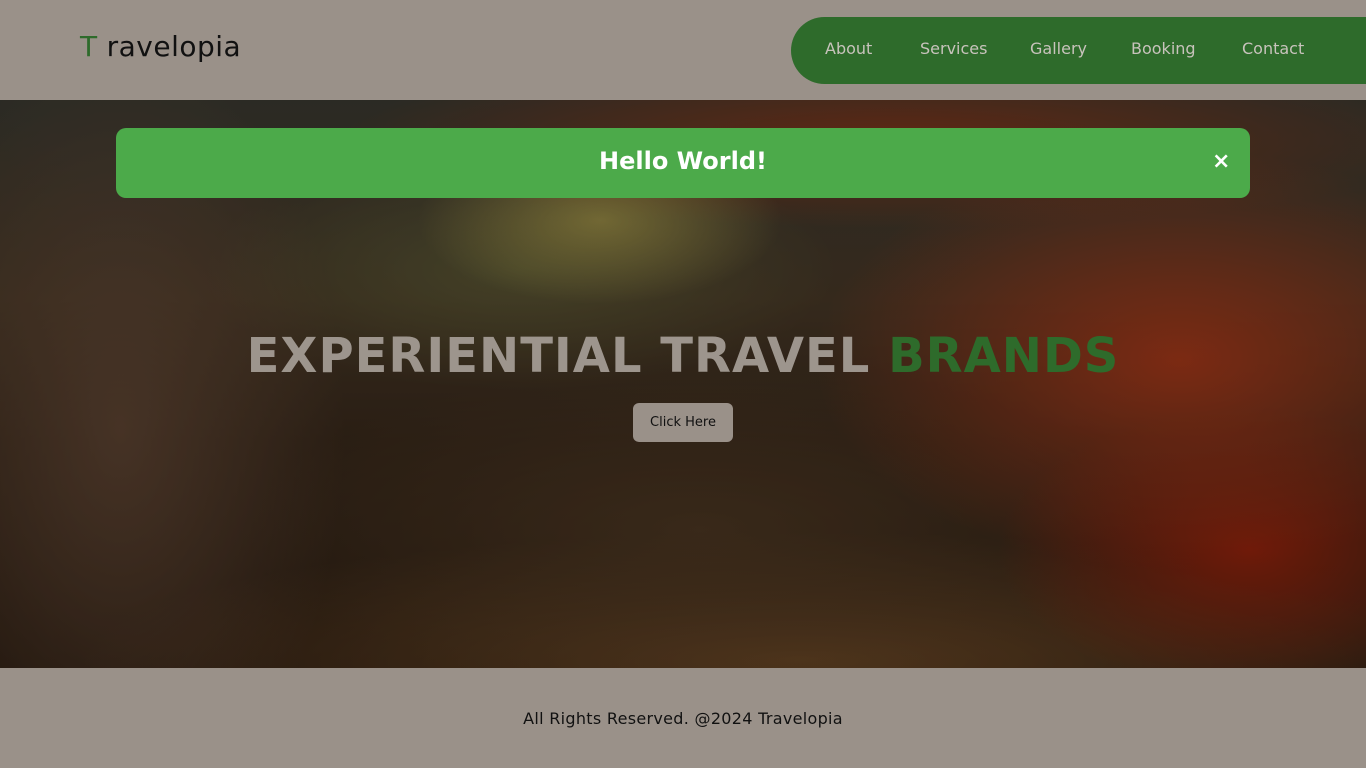 This screenshot has height=768, width=1366. Describe the element at coordinates (953, 48) in the screenshot. I see `nav-link-services: Services` at that location.